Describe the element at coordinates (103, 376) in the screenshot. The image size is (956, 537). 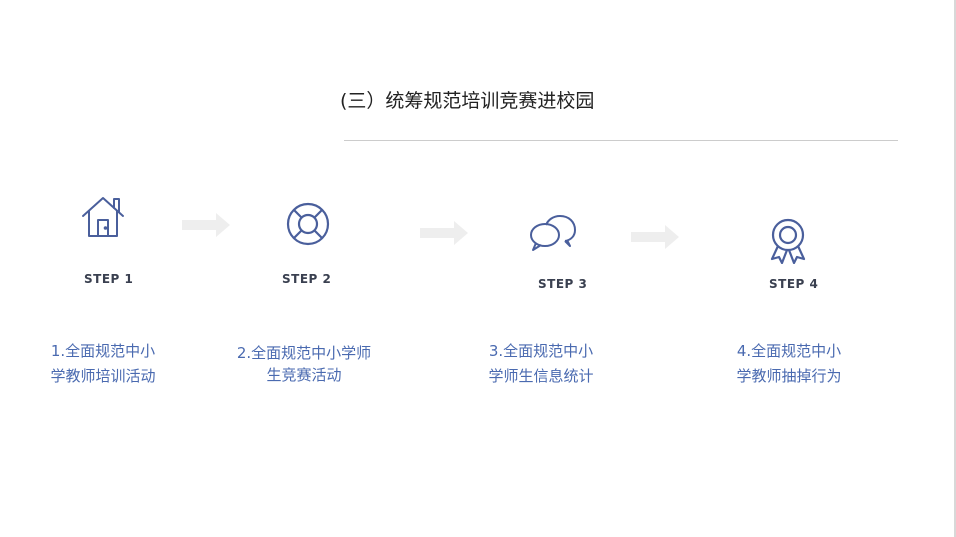
I see `step-1-description-line-2: 学教师培训活动` at that location.